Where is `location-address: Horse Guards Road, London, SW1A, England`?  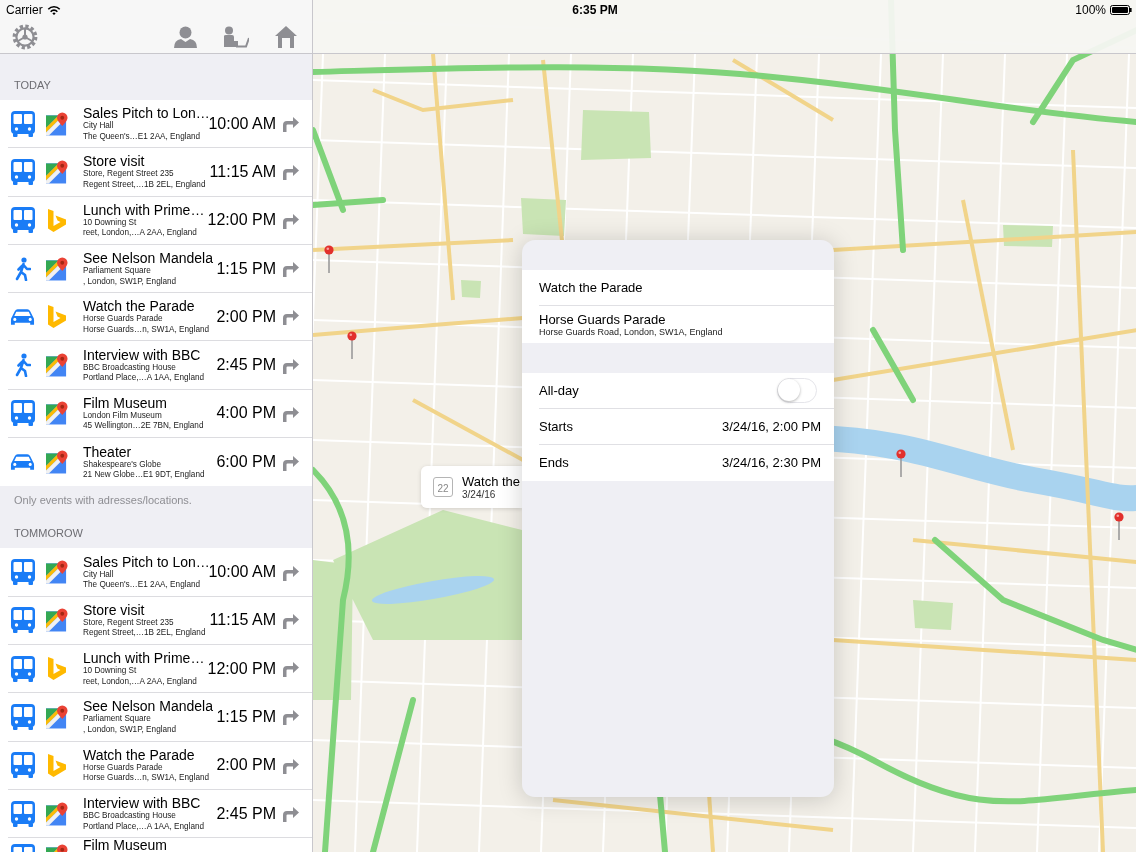 location-address: Horse Guards Road, London, SW1A, England is located at coordinates (631, 332).